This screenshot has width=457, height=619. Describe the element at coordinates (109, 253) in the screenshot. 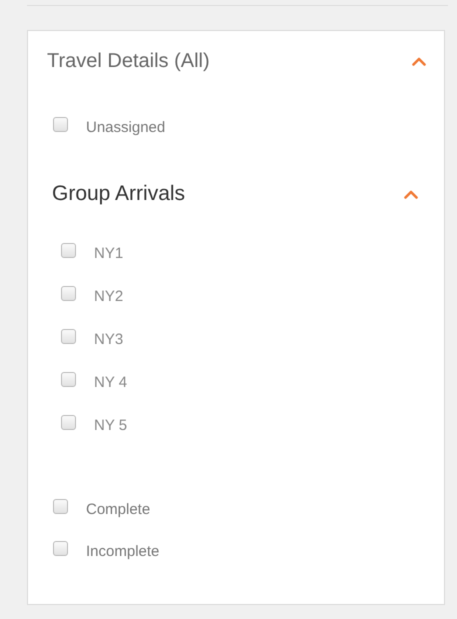

I see `checkbox-label: NY1` at that location.